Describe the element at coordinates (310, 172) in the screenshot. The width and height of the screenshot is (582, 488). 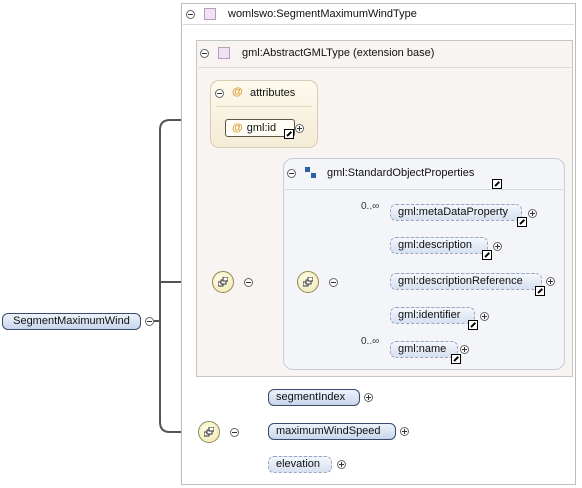
I see `group-icon` at that location.